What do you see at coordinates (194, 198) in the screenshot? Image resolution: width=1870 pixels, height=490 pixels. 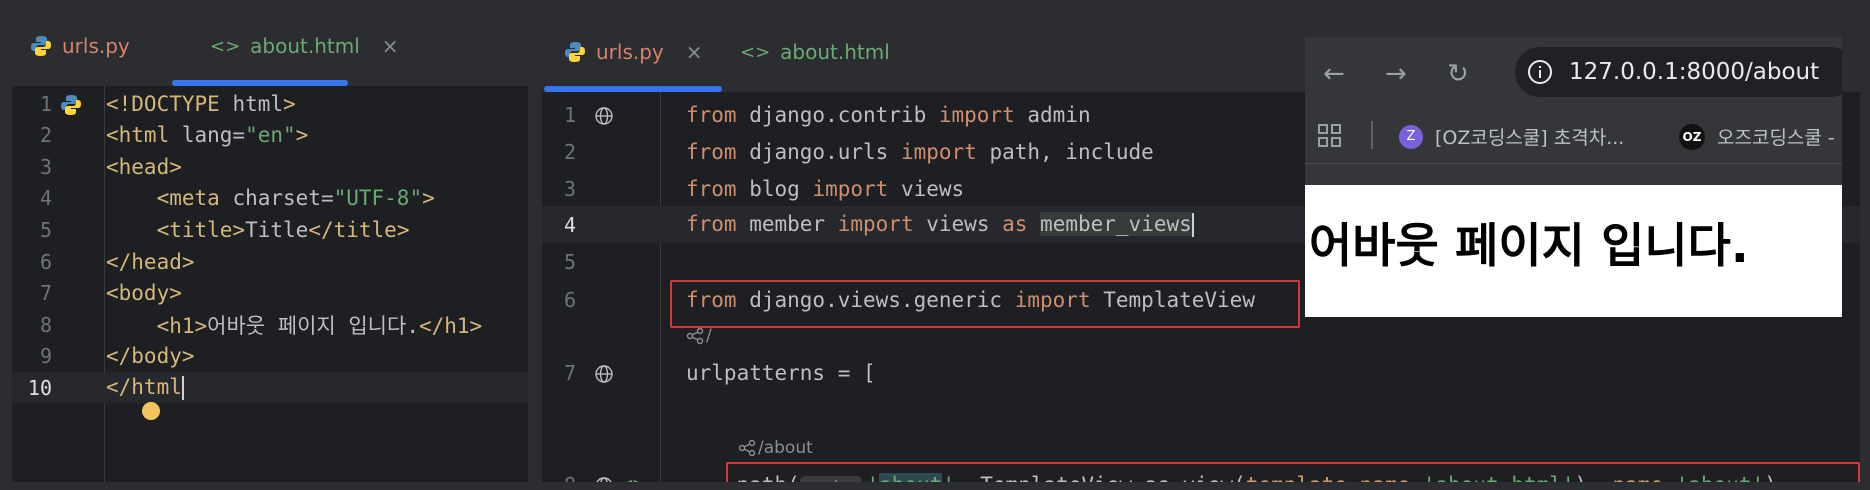 I see `code-token: <meta` at bounding box center [194, 198].